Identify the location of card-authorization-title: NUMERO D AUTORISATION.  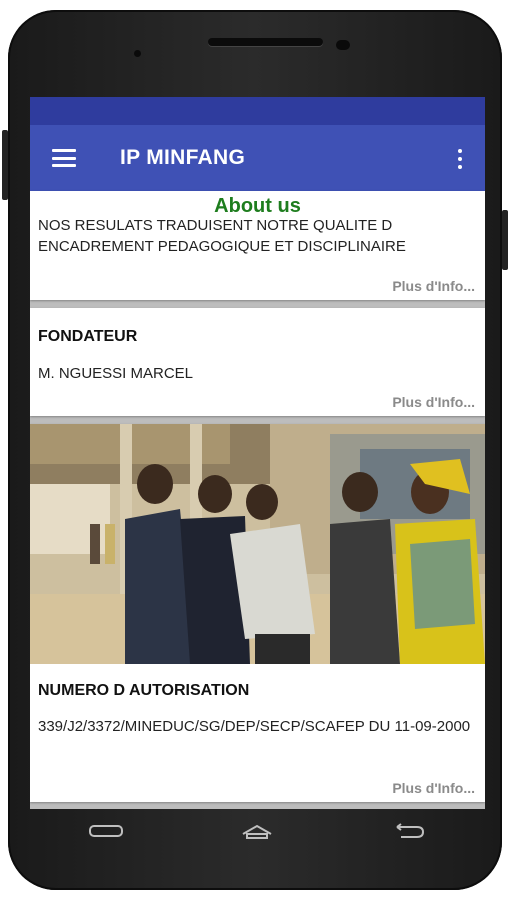
(144, 690).